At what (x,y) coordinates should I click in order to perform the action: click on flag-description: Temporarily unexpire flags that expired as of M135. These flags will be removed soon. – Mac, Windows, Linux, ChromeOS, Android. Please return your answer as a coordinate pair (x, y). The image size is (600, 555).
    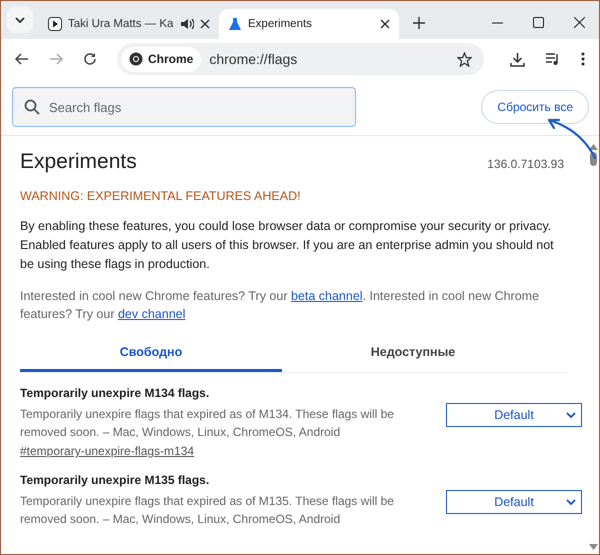
    Looking at the image, I should click on (207, 510).